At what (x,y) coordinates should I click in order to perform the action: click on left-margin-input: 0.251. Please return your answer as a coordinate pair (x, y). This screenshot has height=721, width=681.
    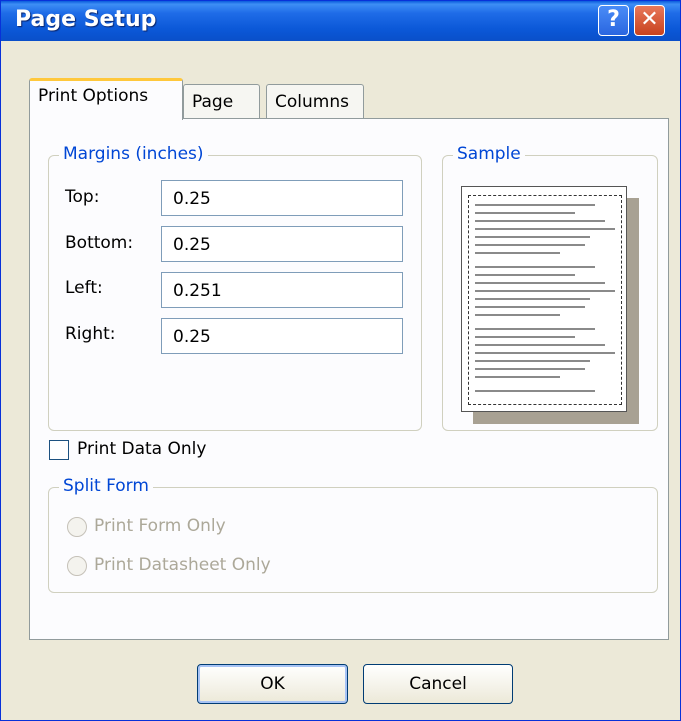
    Looking at the image, I should click on (282, 290).